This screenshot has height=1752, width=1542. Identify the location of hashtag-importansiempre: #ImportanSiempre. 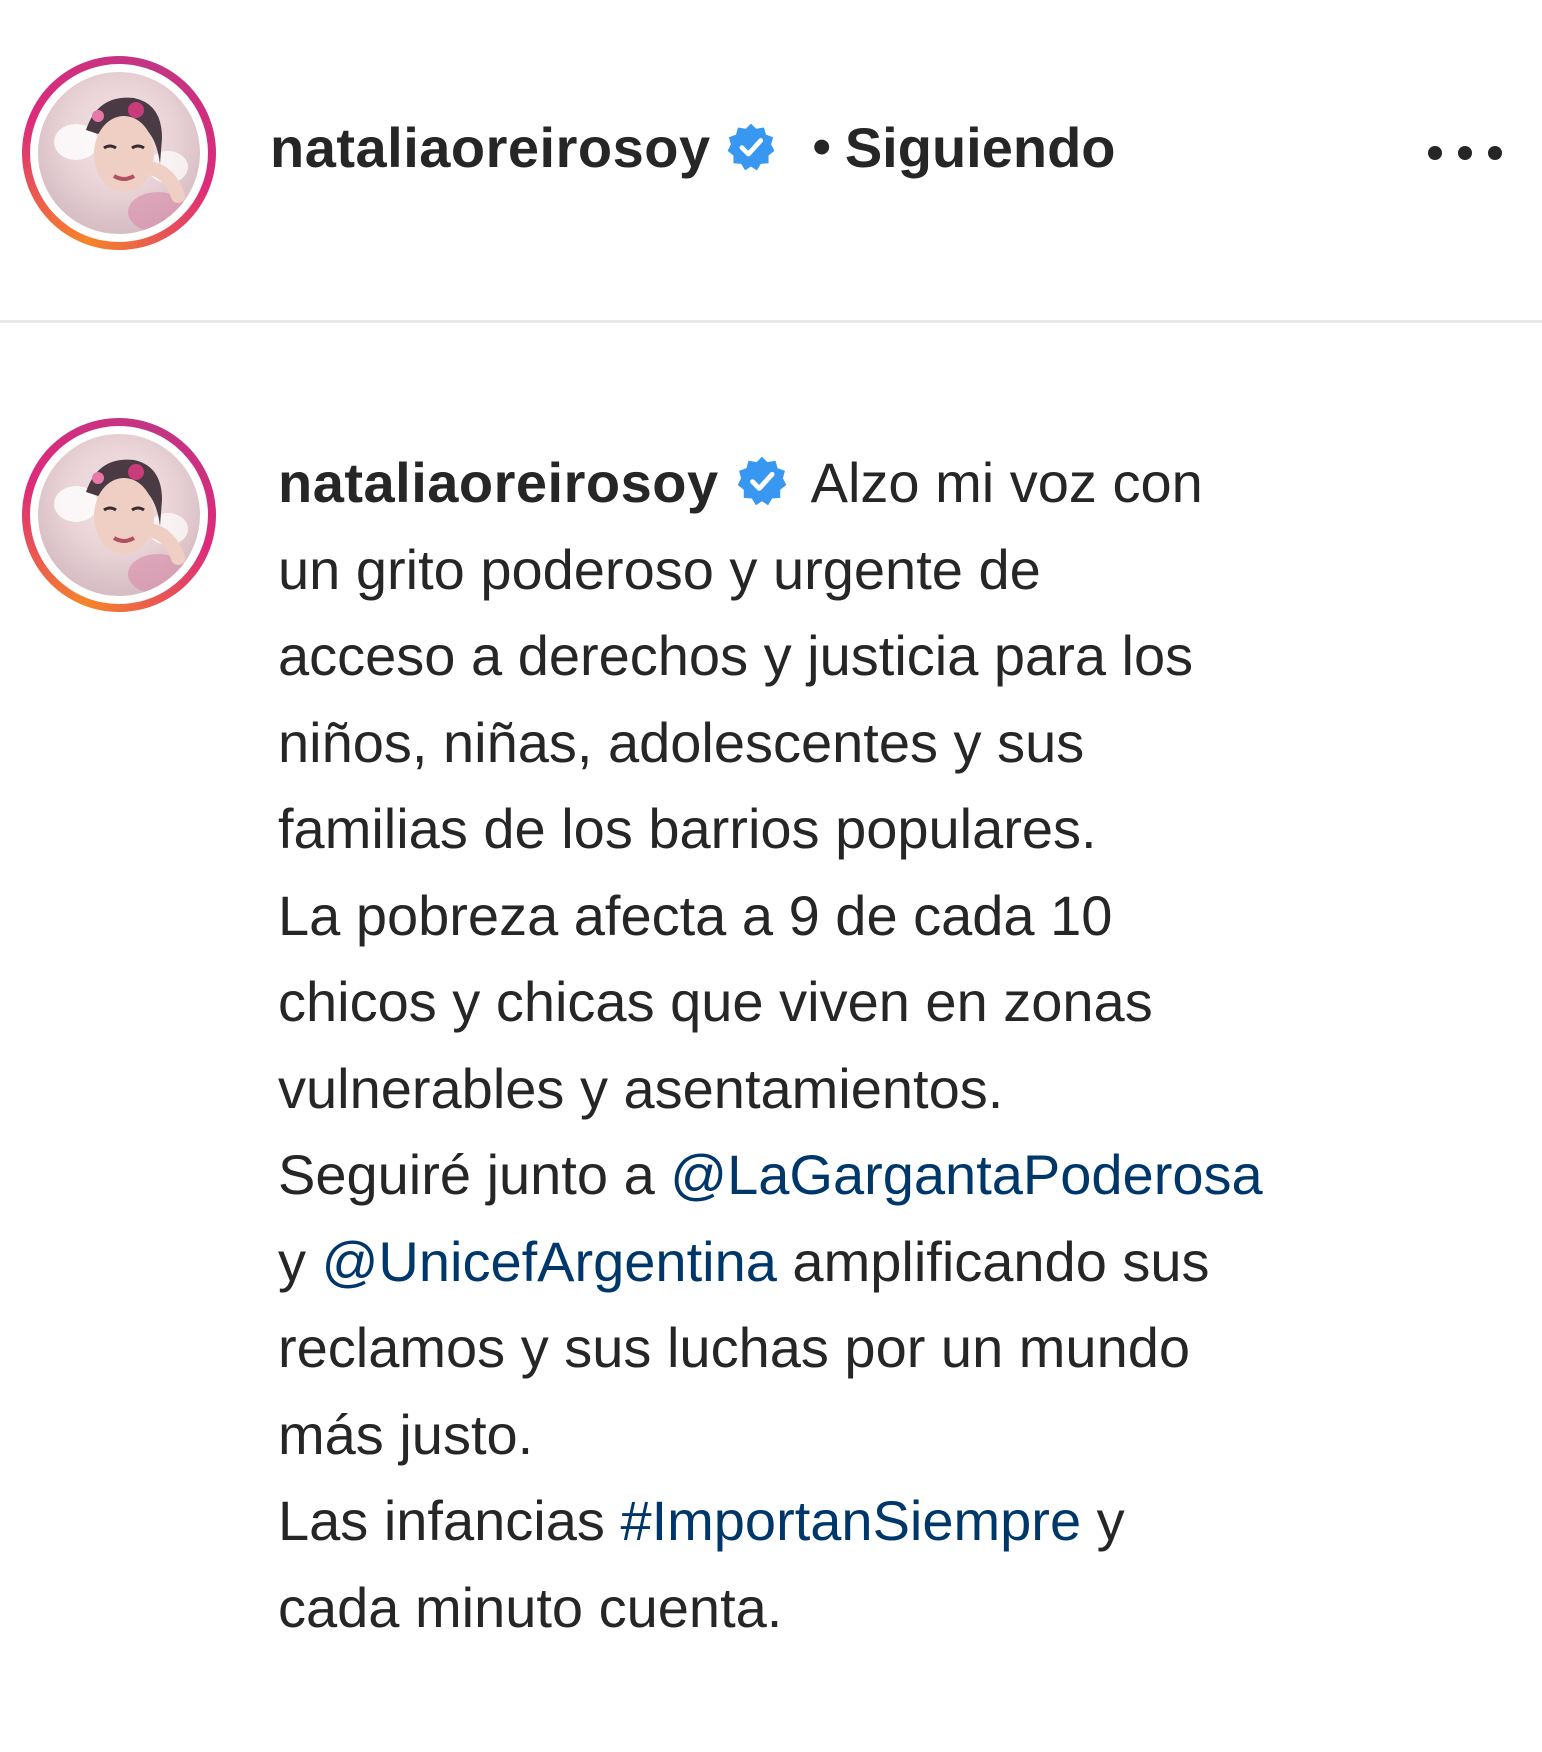
(850, 1520).